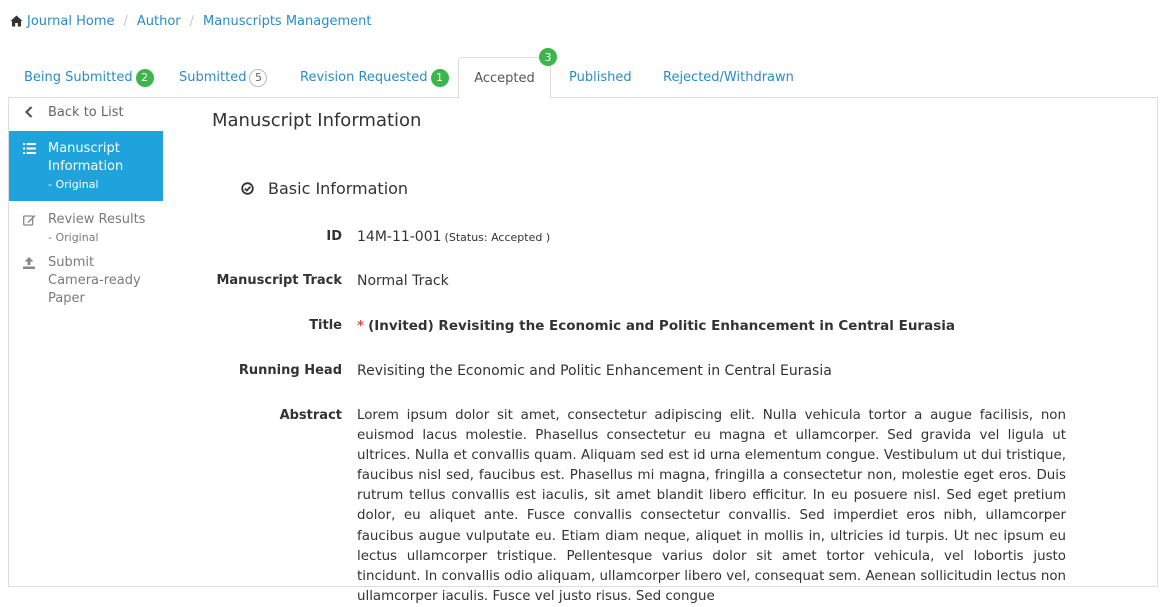 Image resolution: width=1166 pixels, height=607 pixels. What do you see at coordinates (97, 219) in the screenshot?
I see `sidebar-item-label: Review Results` at bounding box center [97, 219].